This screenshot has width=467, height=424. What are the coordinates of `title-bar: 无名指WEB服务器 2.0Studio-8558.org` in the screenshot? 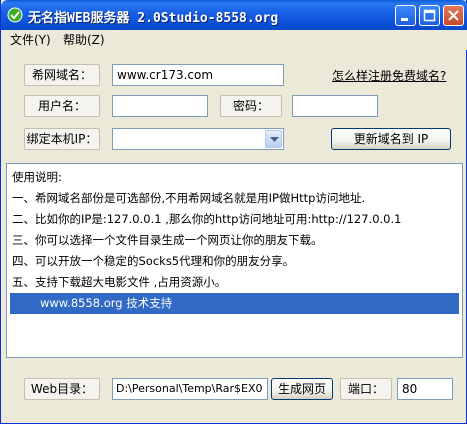 It's located at (234, 15).